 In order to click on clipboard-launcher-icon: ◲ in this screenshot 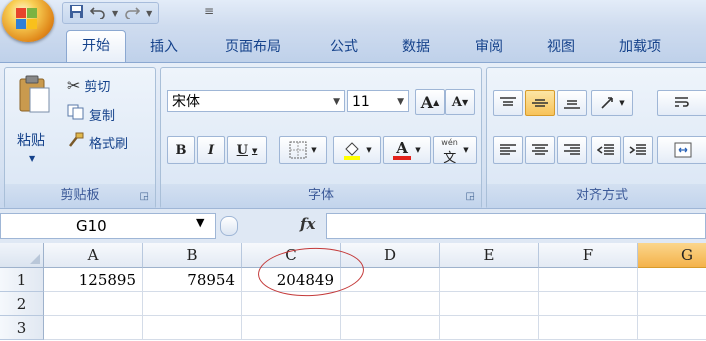, I will do `click(144, 196)`.